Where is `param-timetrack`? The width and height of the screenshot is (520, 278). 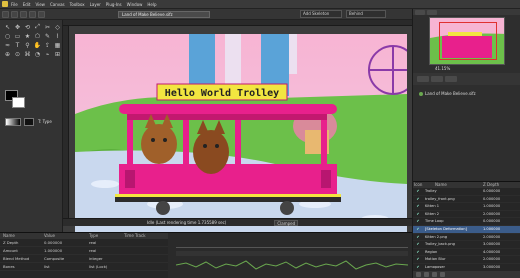
param-timetrack is located at coordinates (145, 242).